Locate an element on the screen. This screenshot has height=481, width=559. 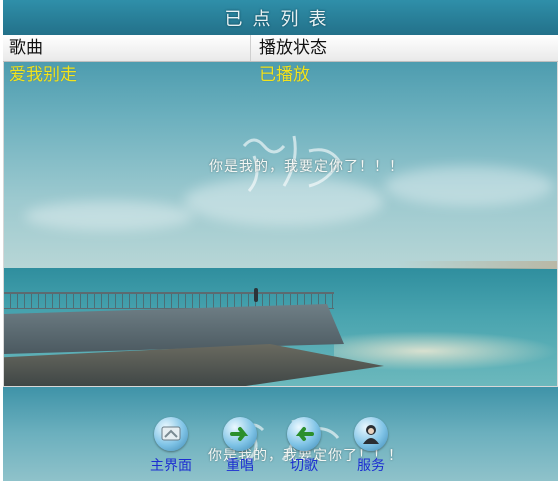
song-table: 爱我别走 已播放 is located at coordinates (280, 75).